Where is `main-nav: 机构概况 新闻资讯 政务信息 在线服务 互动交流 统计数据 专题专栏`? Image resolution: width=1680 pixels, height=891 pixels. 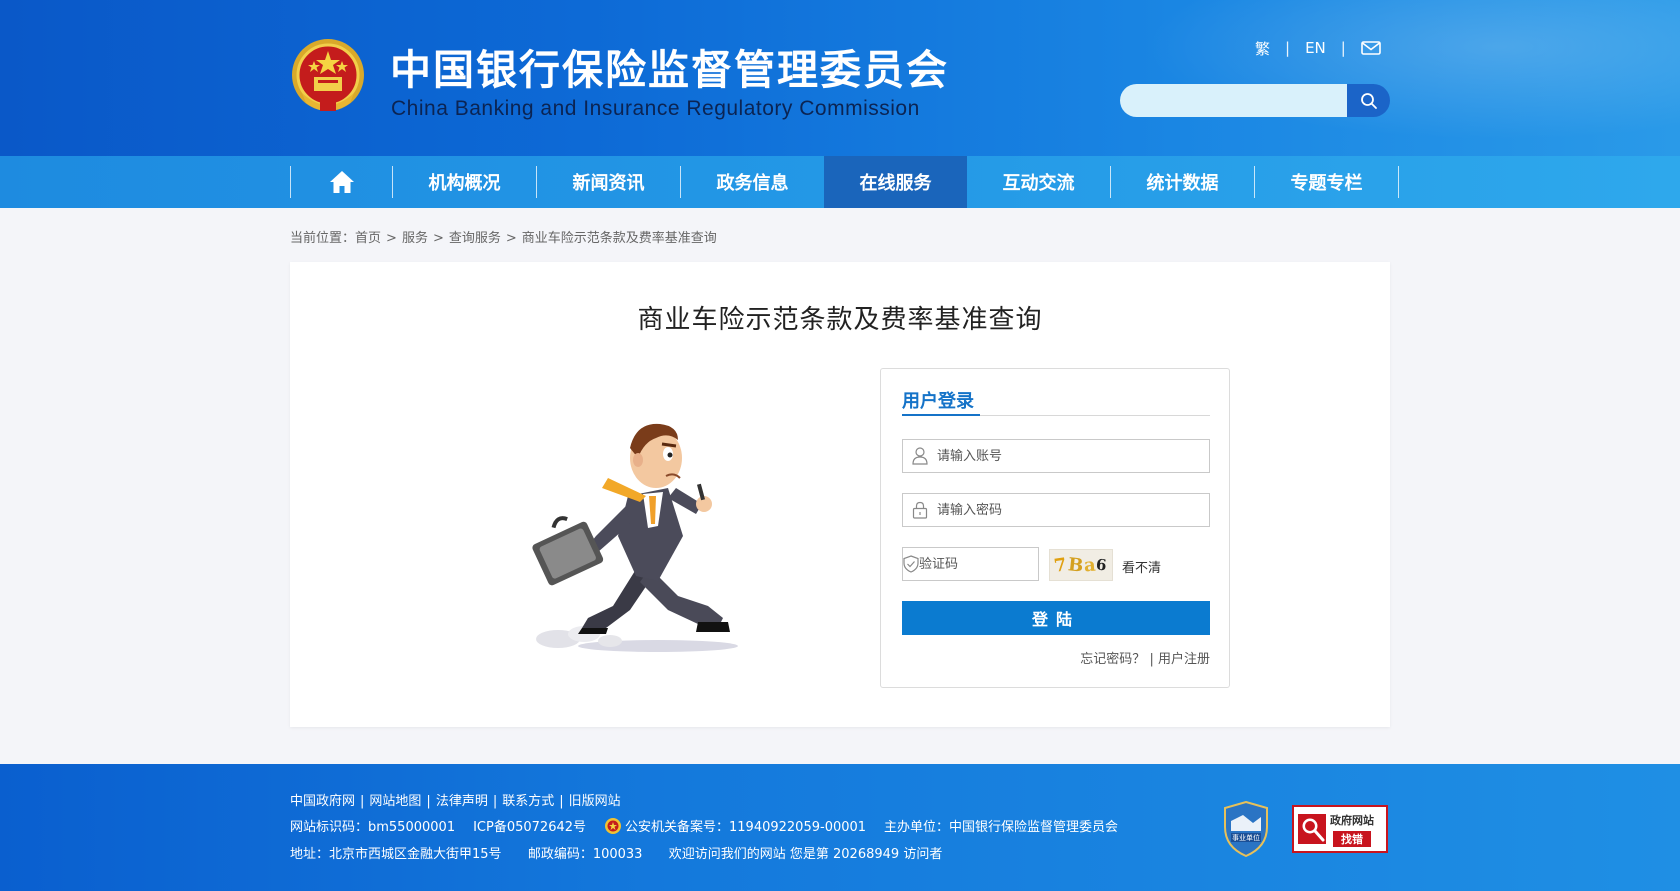 main-nav: 机构概况 新闻资讯 政务信息 在线服务 互动交流 统计数据 专题专栏 is located at coordinates (840, 182).